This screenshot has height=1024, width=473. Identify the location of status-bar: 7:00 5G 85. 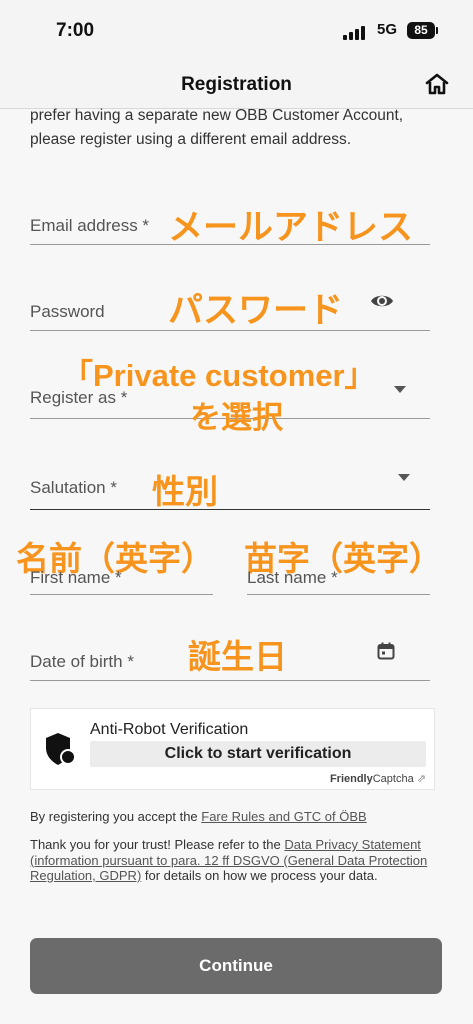
(236, 30).